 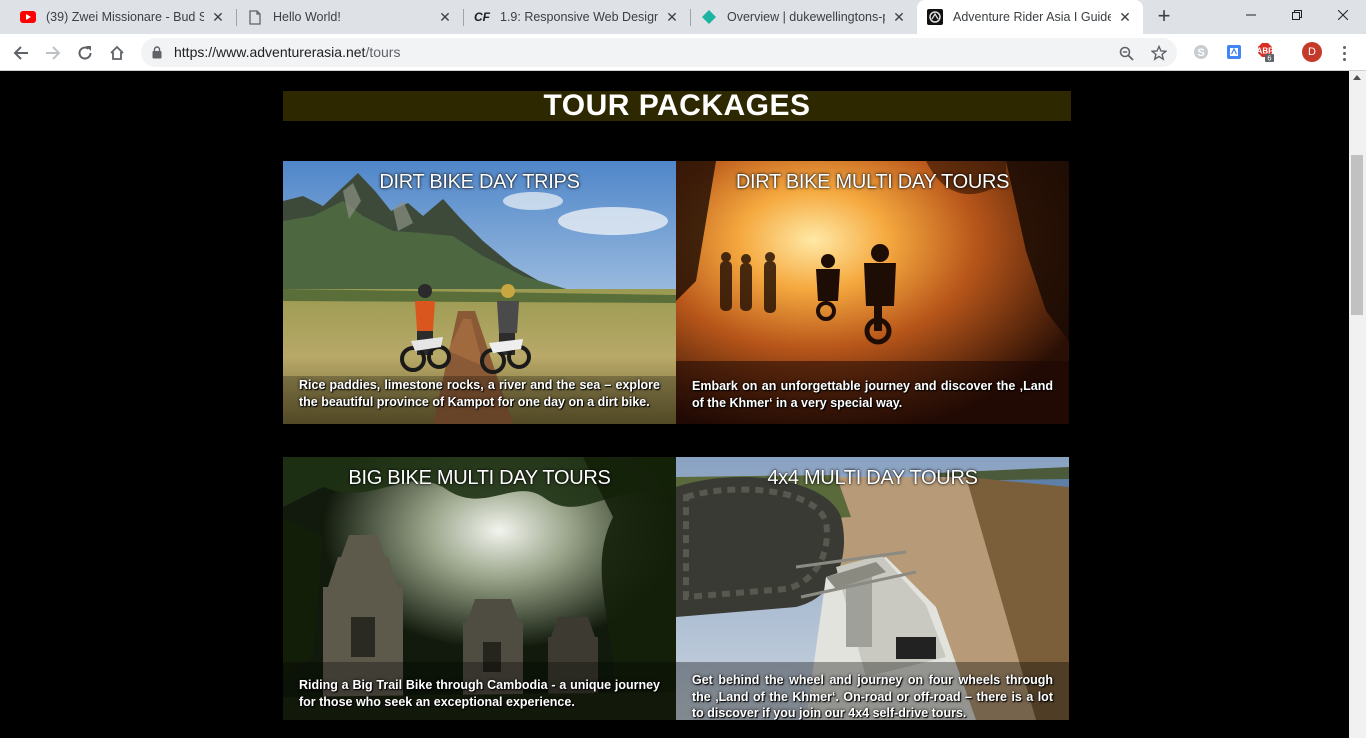 I want to click on menu-kebab-icon, so click(x=1344, y=53).